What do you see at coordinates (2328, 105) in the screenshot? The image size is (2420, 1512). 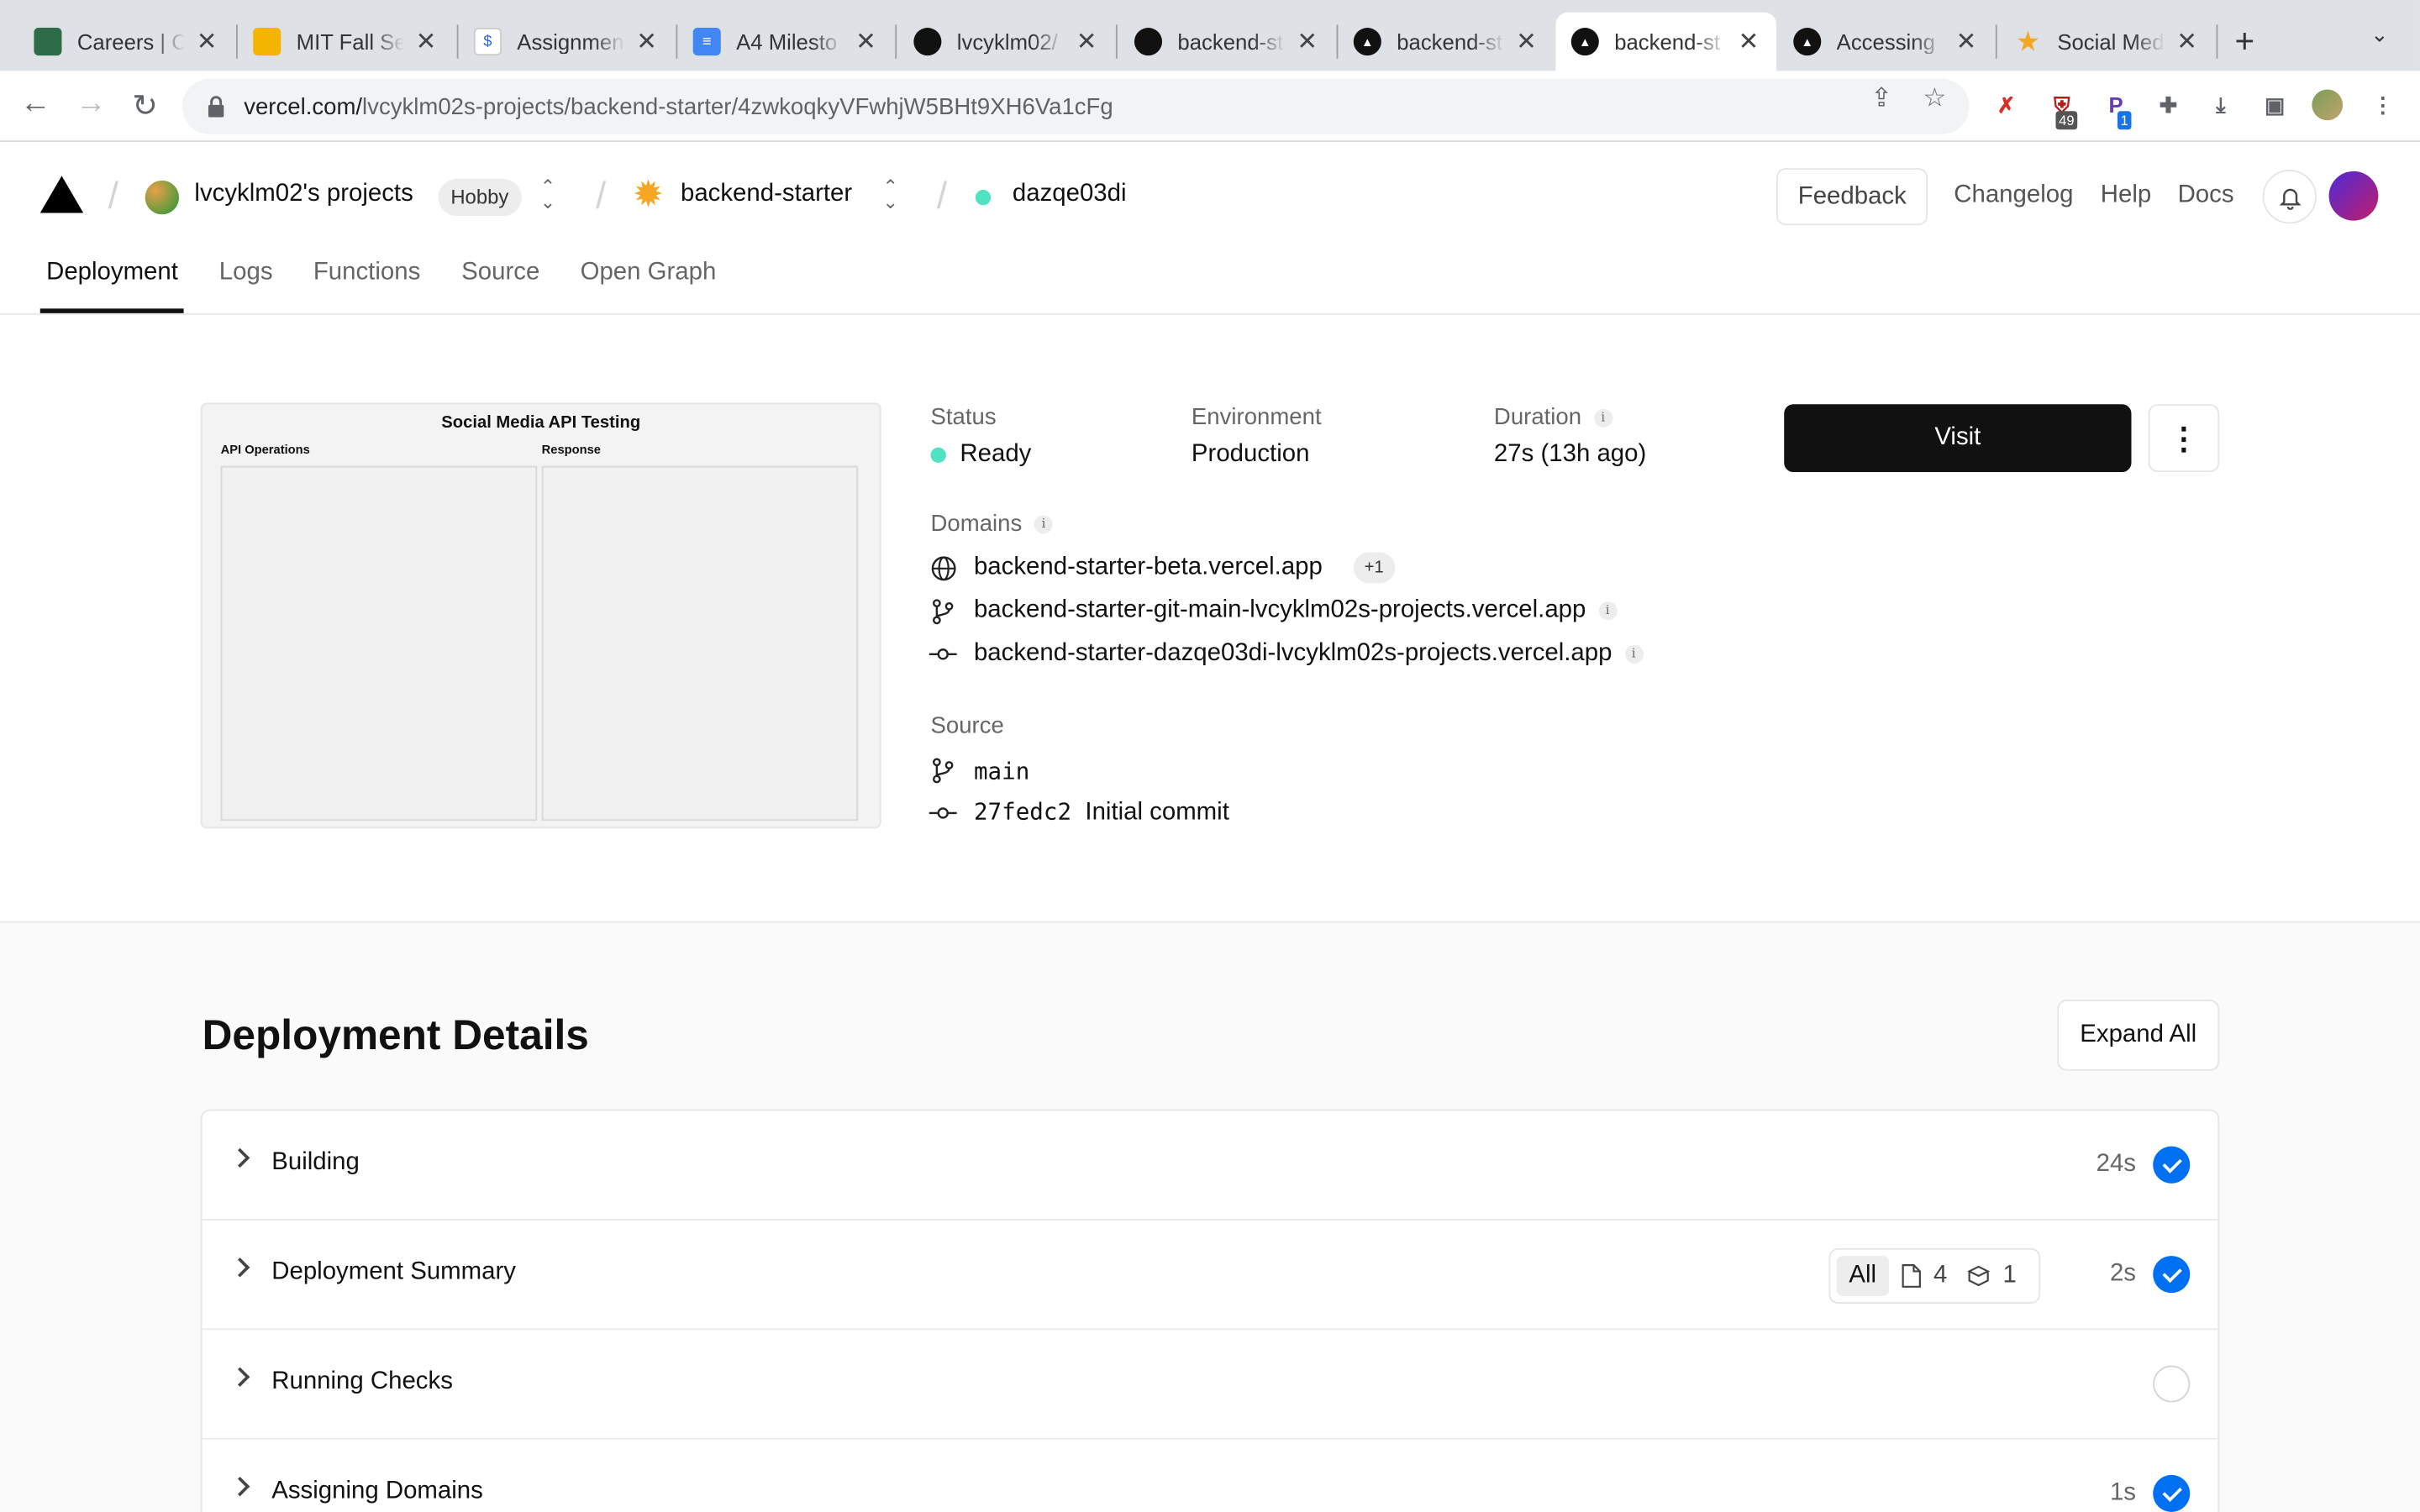 I see `profile-avatar-icon` at bounding box center [2328, 105].